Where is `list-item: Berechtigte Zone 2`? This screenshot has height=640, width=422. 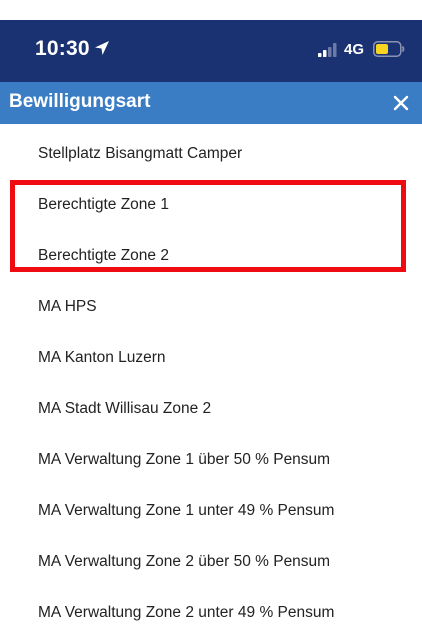 list-item: Berechtigte Zone 2 is located at coordinates (211, 257).